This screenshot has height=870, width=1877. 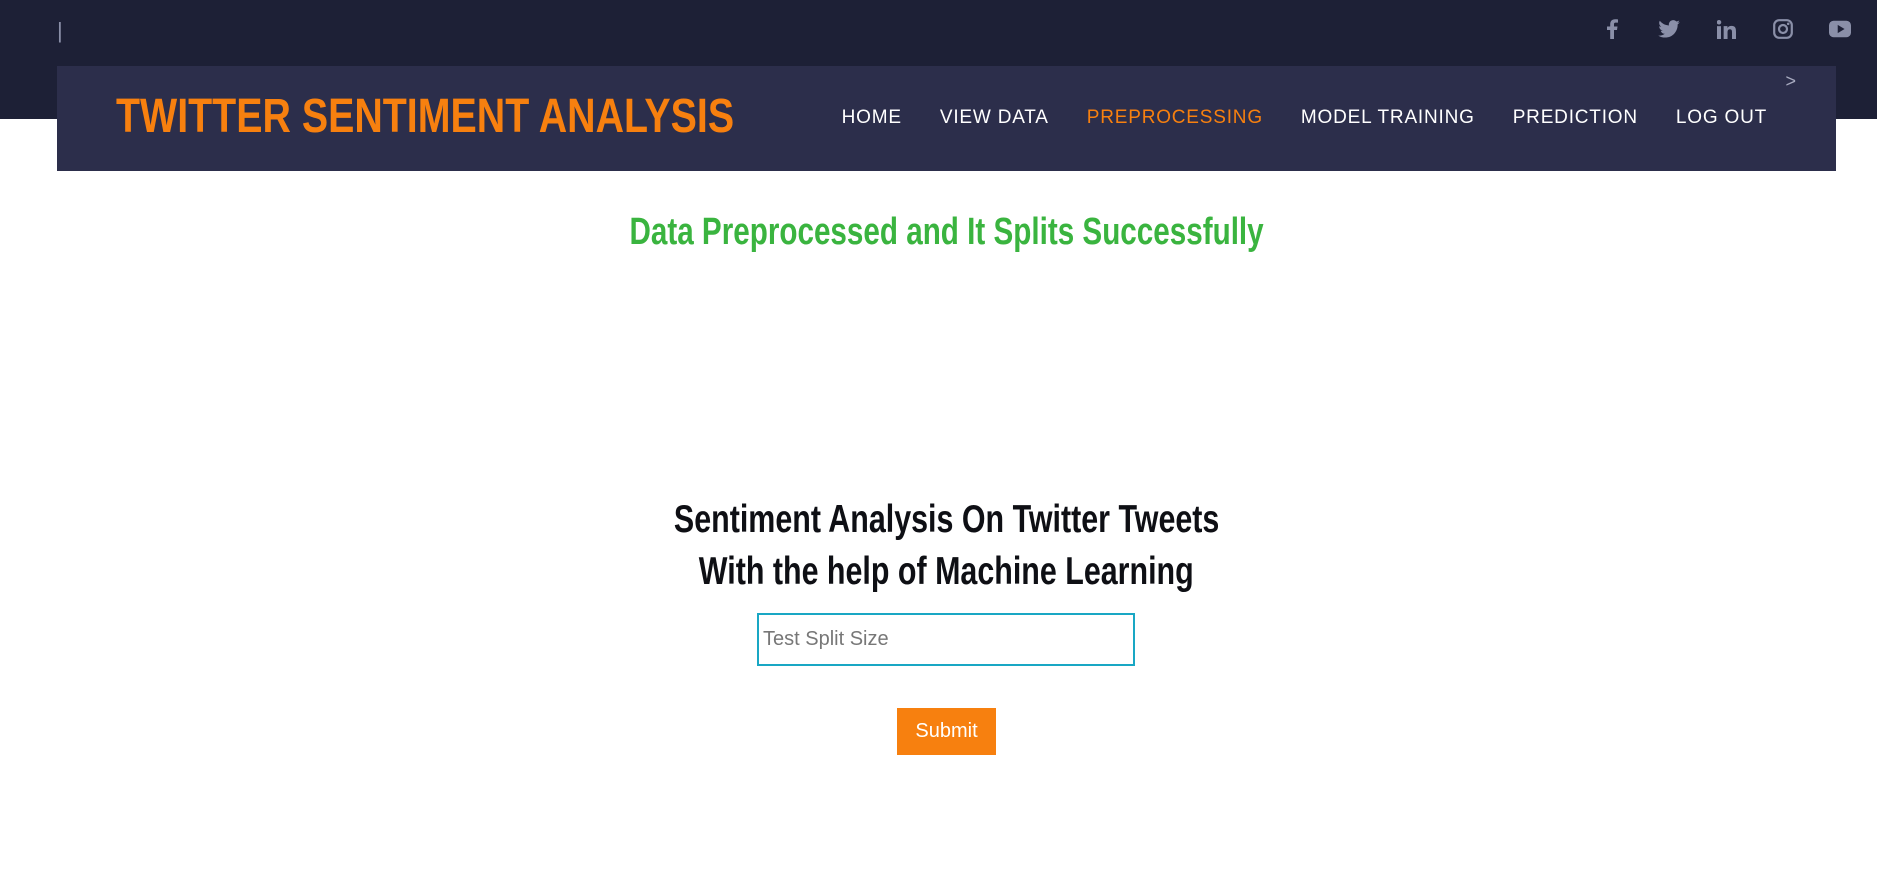 What do you see at coordinates (946, 571) in the screenshot?
I see `page-heading-line2-text: With the help of Machine Learning` at bounding box center [946, 571].